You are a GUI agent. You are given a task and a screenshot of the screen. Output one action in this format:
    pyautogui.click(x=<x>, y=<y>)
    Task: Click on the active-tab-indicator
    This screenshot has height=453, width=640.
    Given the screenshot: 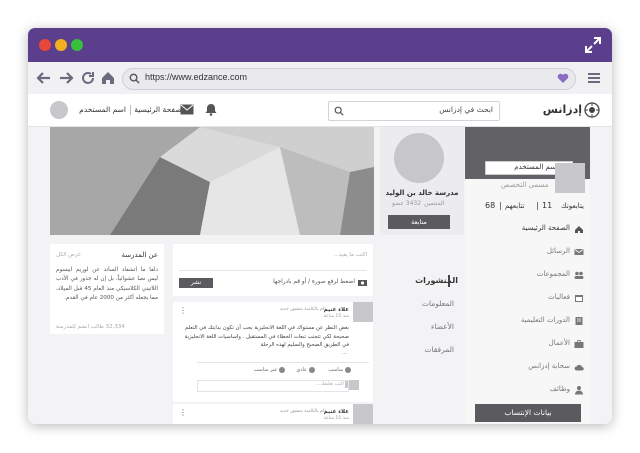 What is the action you would take?
    pyautogui.click(x=449, y=281)
    